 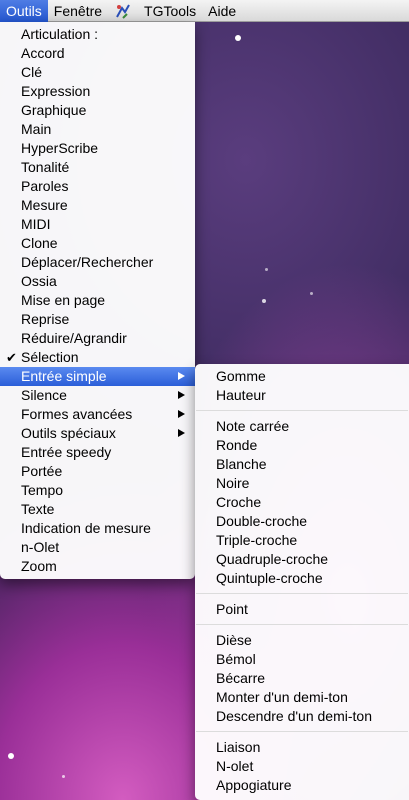 I want to click on menu-item-mise-en-page: Mise en page, so click(x=97, y=300).